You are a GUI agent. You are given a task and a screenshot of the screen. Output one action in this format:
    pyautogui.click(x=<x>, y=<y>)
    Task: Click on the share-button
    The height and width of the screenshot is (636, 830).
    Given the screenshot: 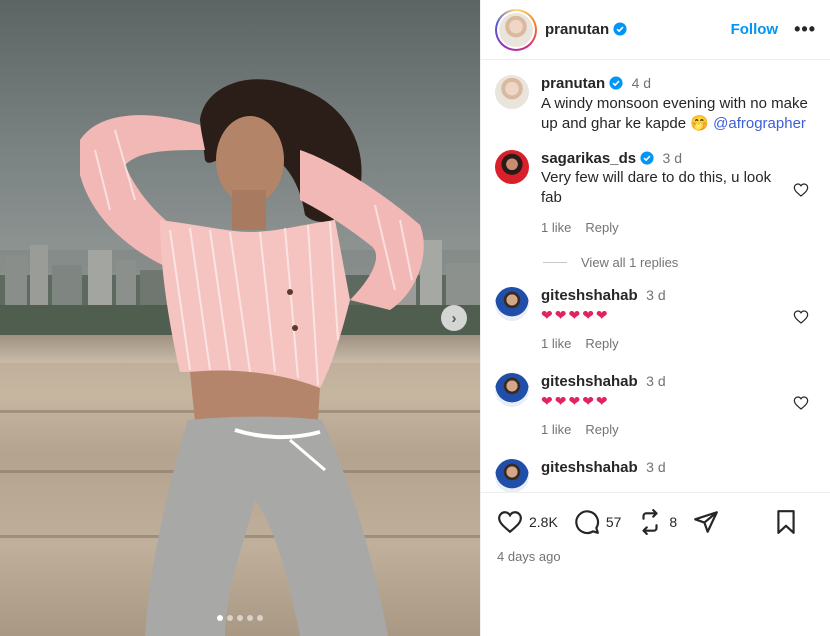 What is the action you would take?
    pyautogui.click(x=706, y=522)
    